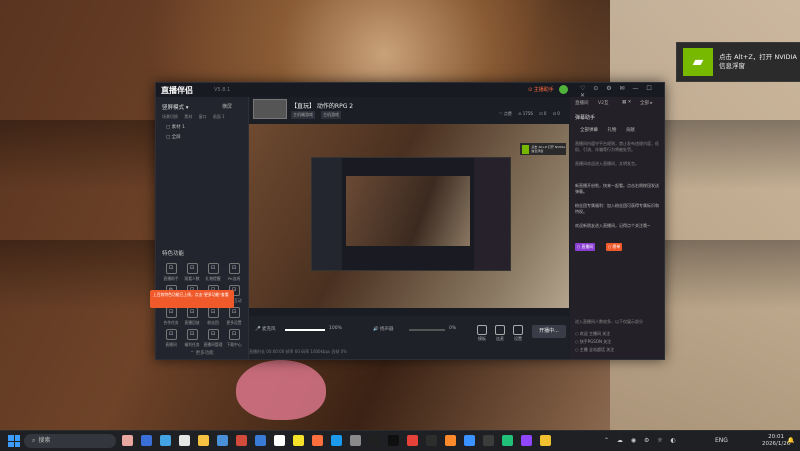 The height and width of the screenshot is (451, 800). Describe the element at coordinates (582, 103) in the screenshot. I see `tab-live-room: 直播间` at that location.